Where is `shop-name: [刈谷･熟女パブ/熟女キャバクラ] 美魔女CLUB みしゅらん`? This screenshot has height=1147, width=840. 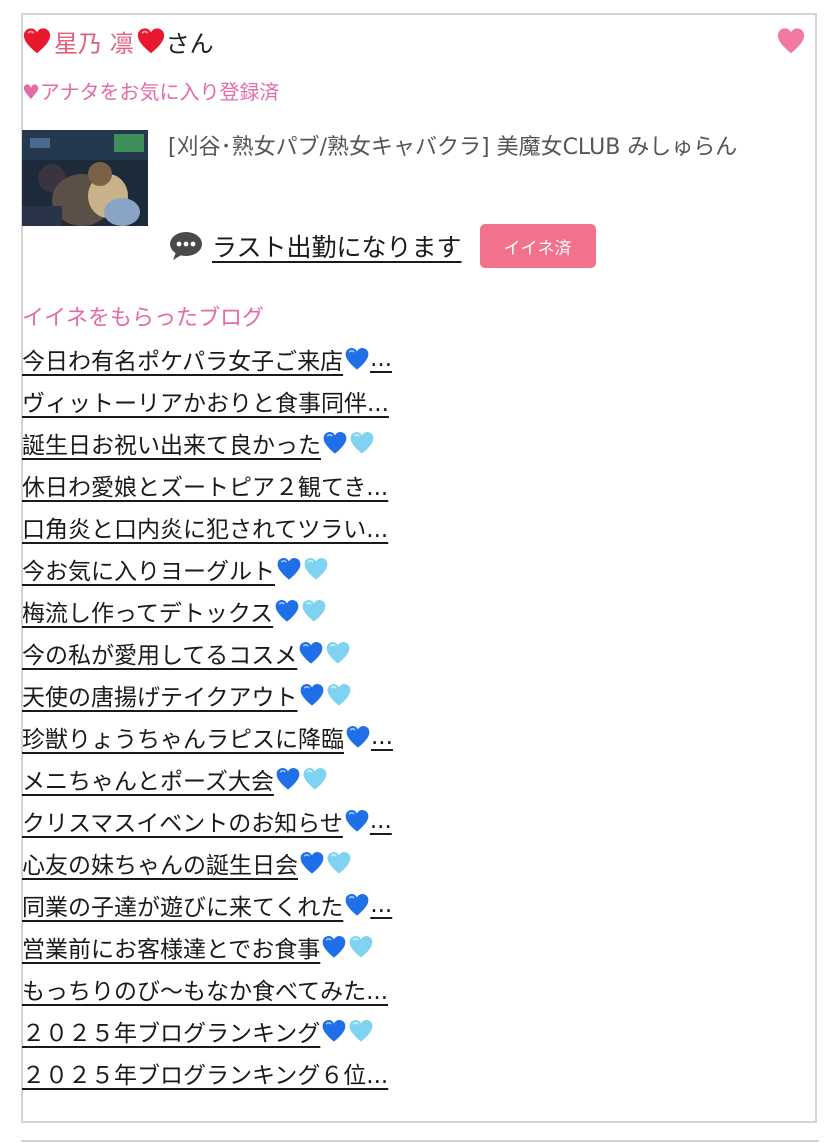 shop-name: [刈谷･熟女パブ/熟女キャバクラ] 美魔女CLUB みしゅらん is located at coordinates (473, 148).